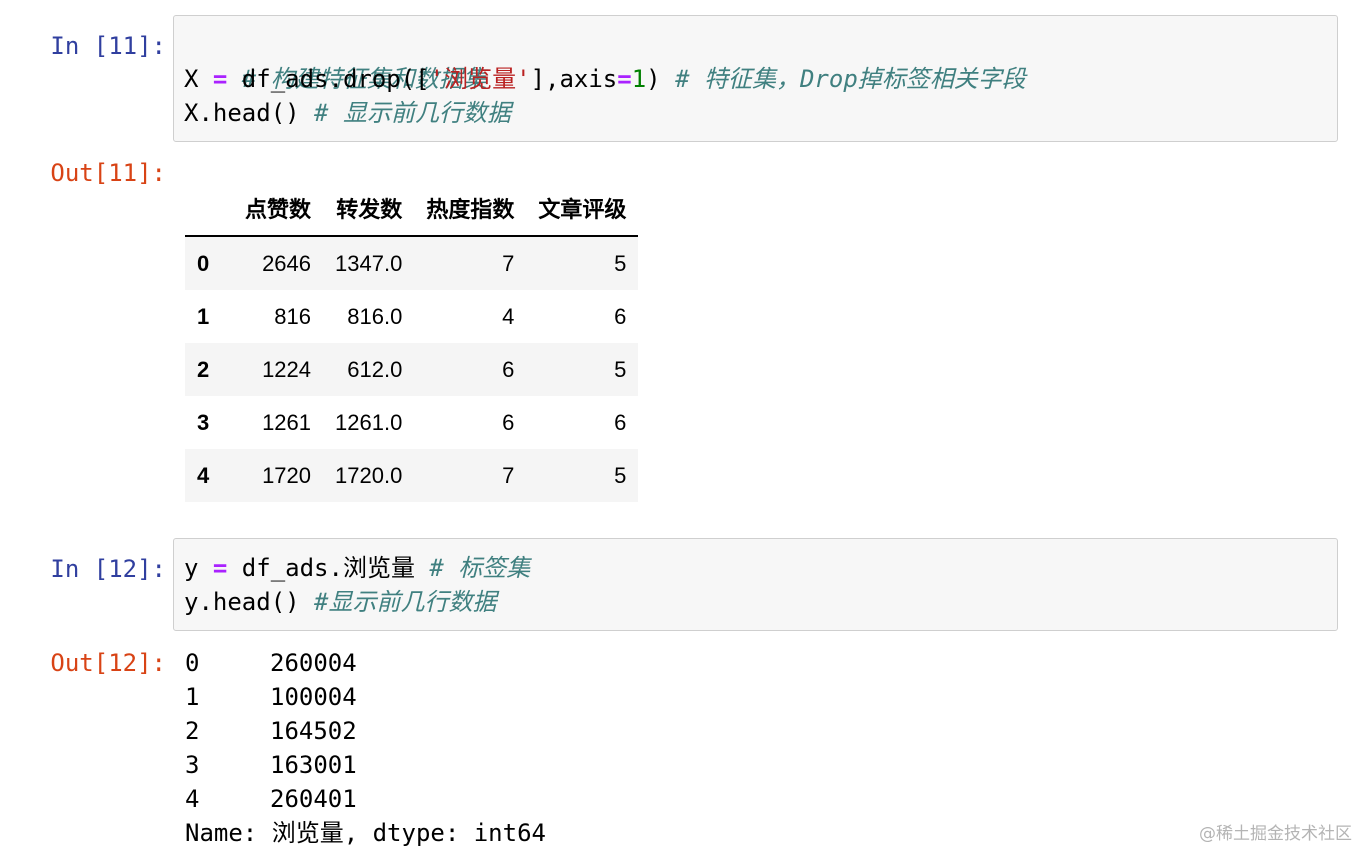 This screenshot has width=1360, height=852. I want to click on table-cell: 816, so click(293, 316).